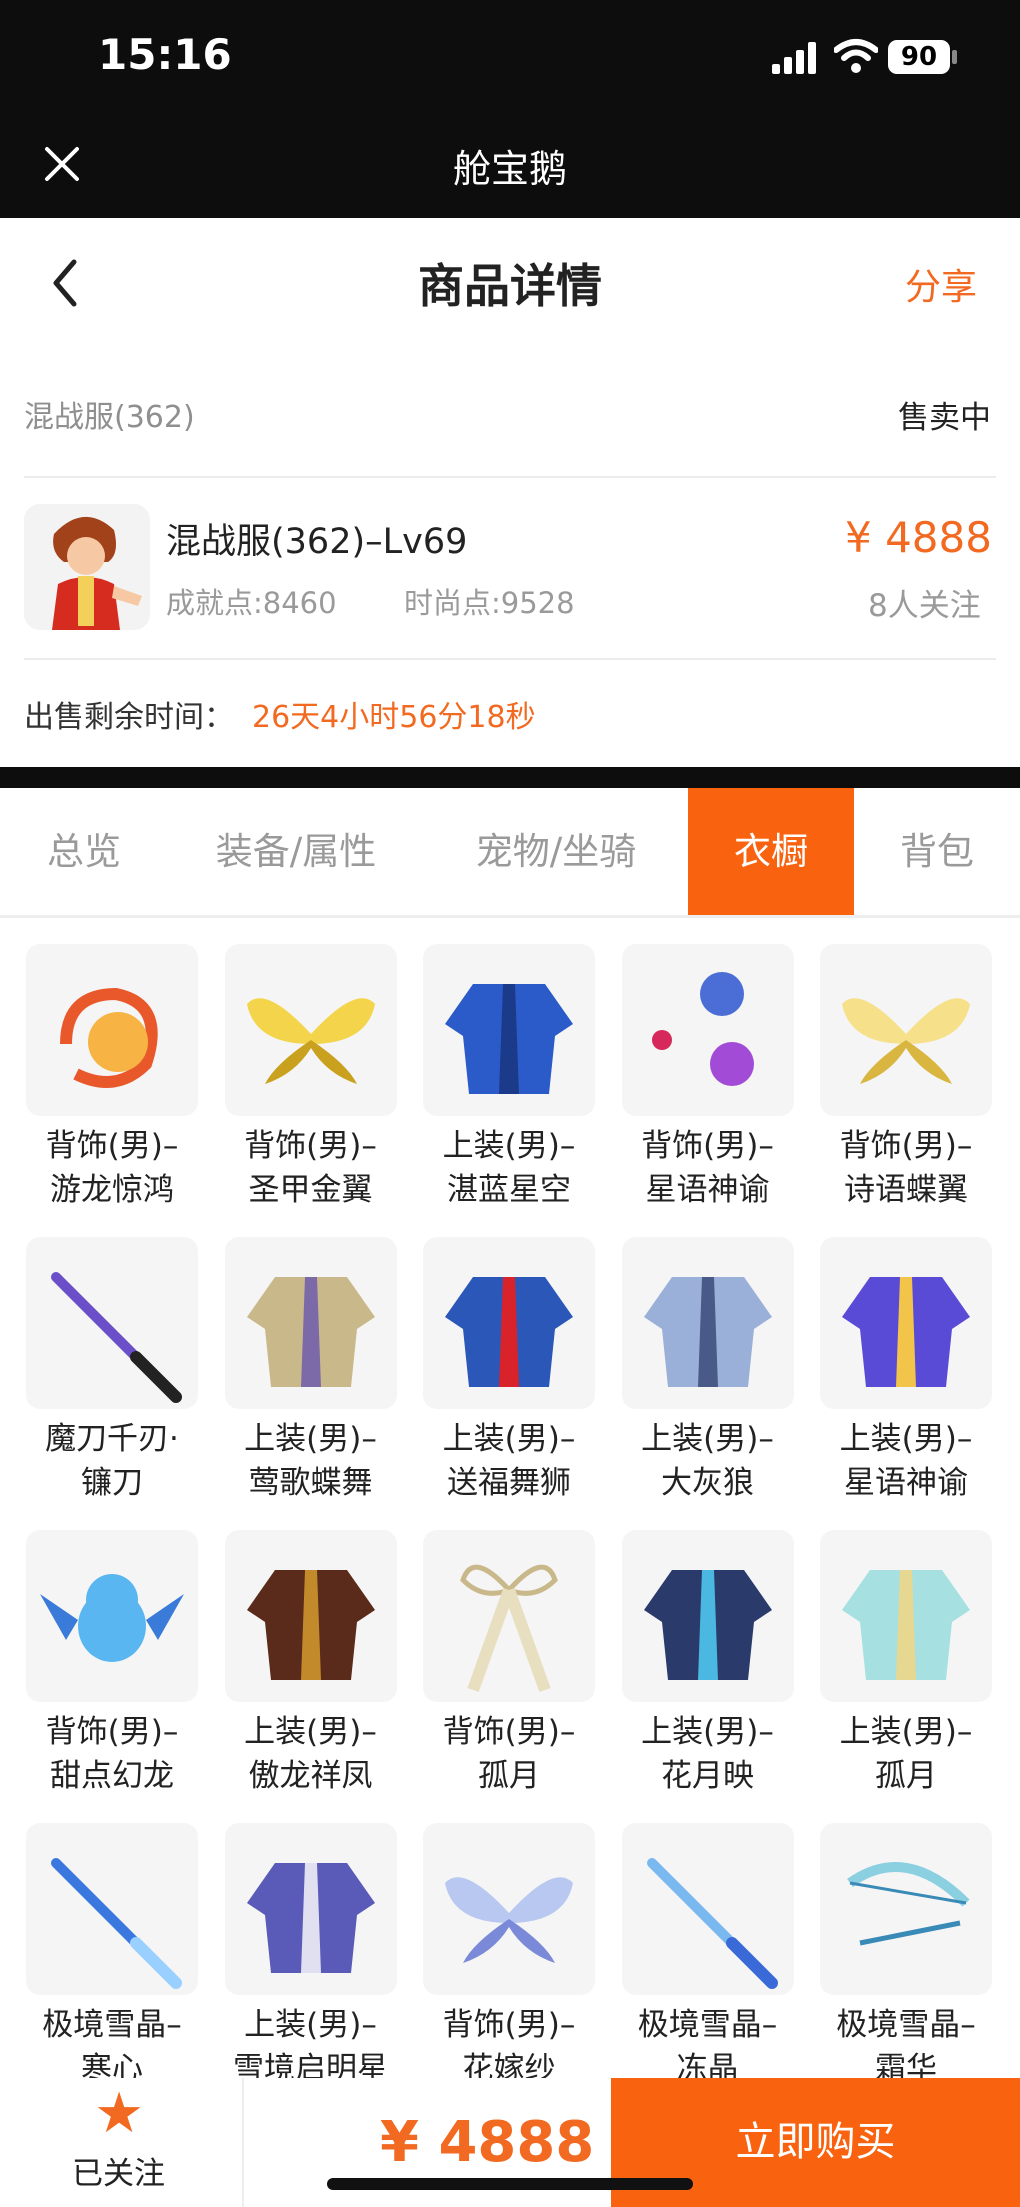 The height and width of the screenshot is (2207, 1020). What do you see at coordinates (509, 1323) in the screenshot?
I see `lion-dance-outfit-icon` at bounding box center [509, 1323].